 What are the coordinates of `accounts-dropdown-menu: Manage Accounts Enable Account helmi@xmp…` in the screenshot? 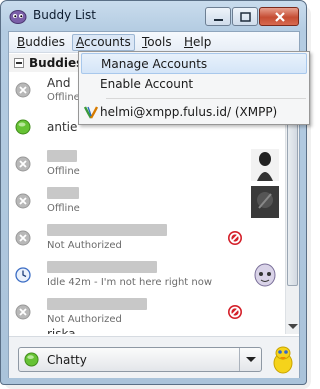 It's located at (194, 88).